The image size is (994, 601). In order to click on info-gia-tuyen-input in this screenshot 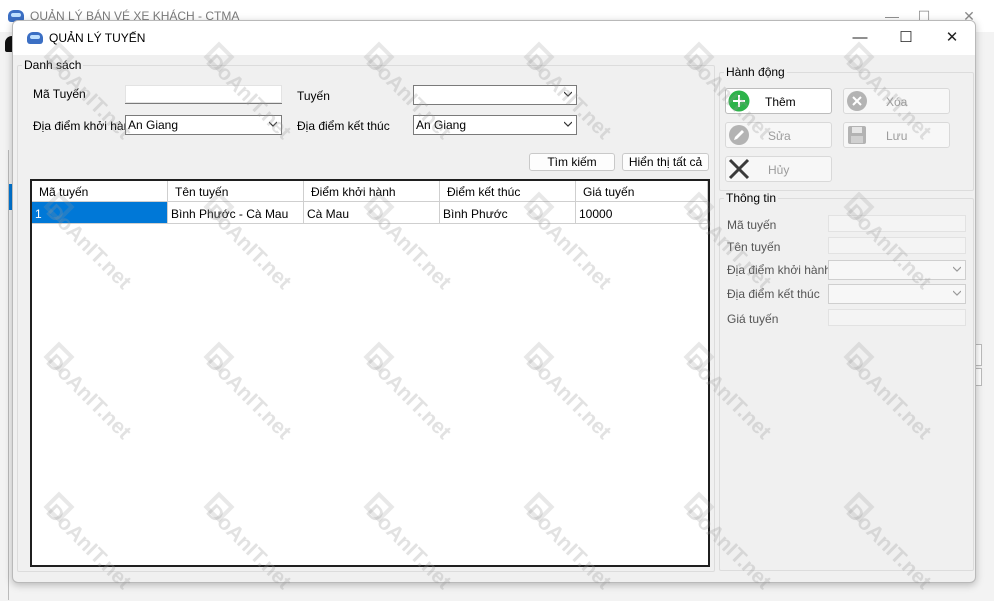, I will do `click(897, 317)`.